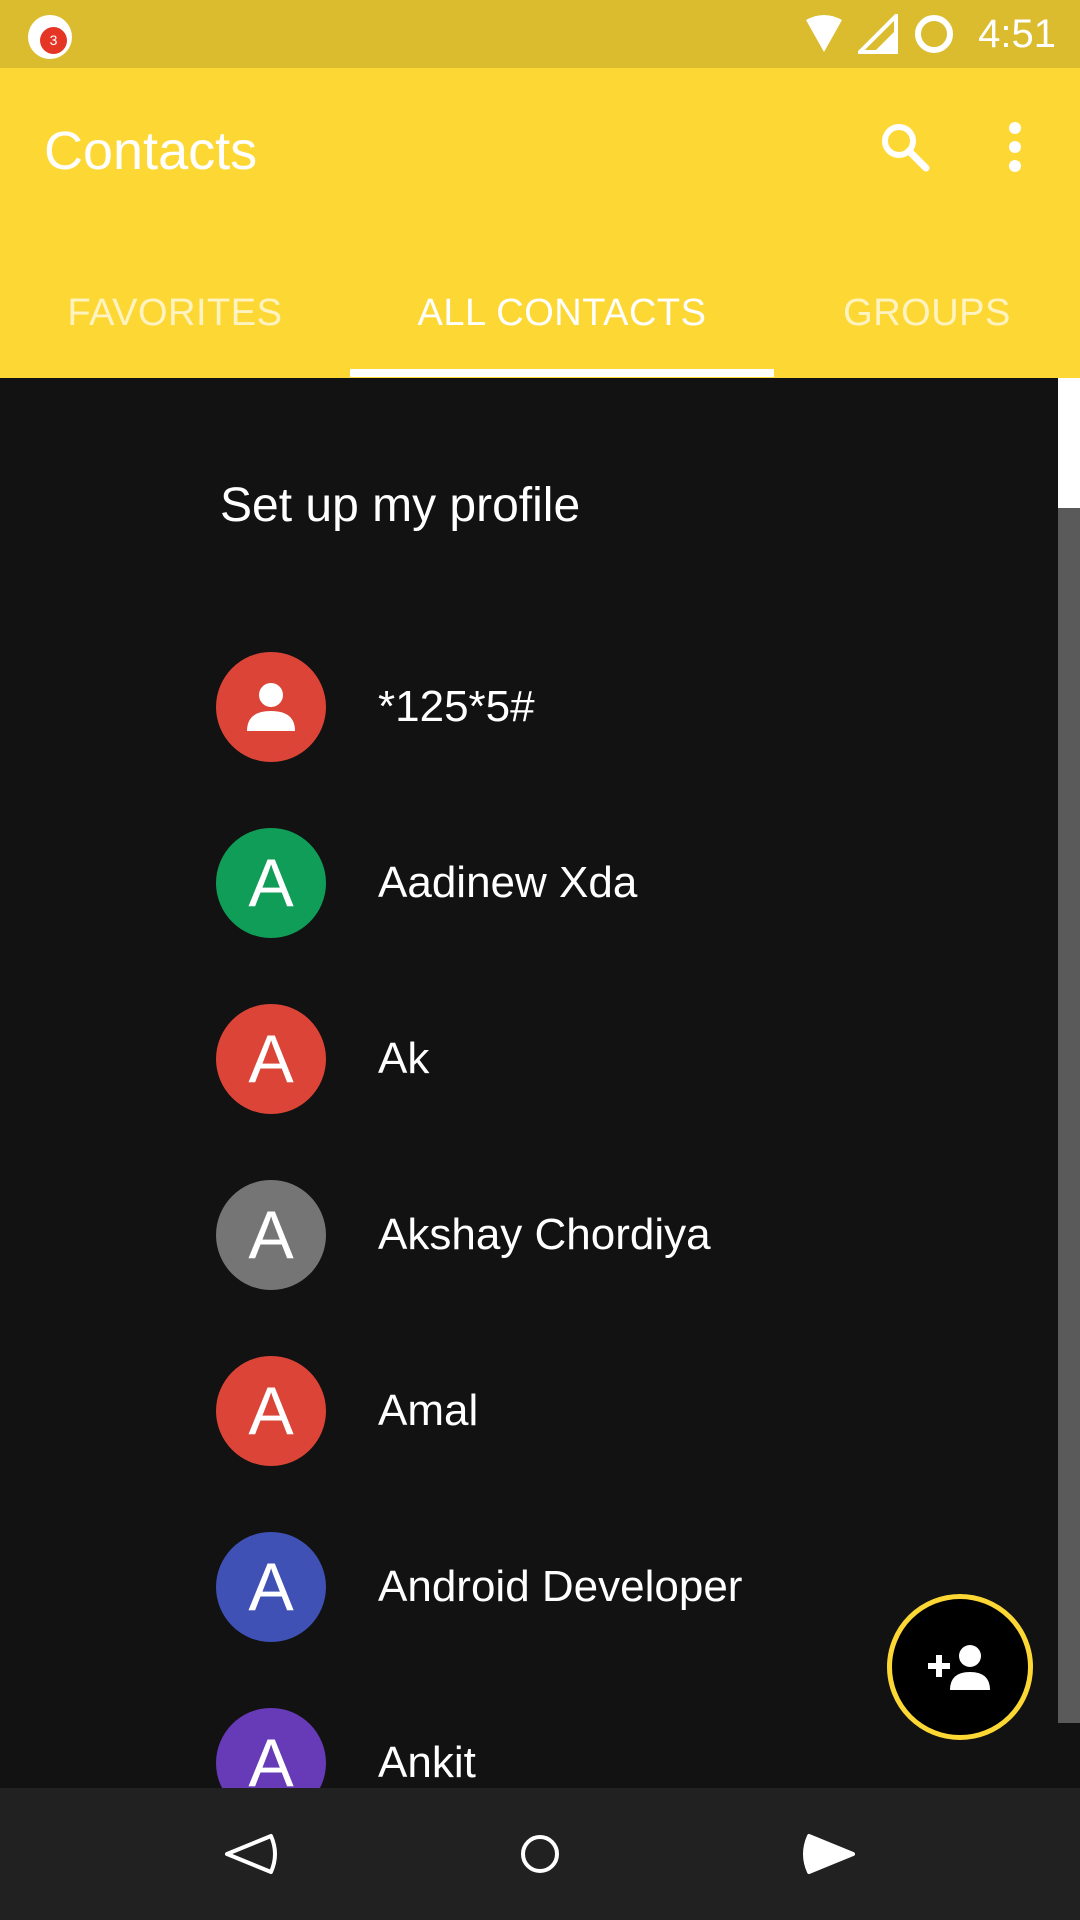 The image size is (1080, 1920). Describe the element at coordinates (1069, 443) in the screenshot. I see `scrollbar-thumb` at that location.